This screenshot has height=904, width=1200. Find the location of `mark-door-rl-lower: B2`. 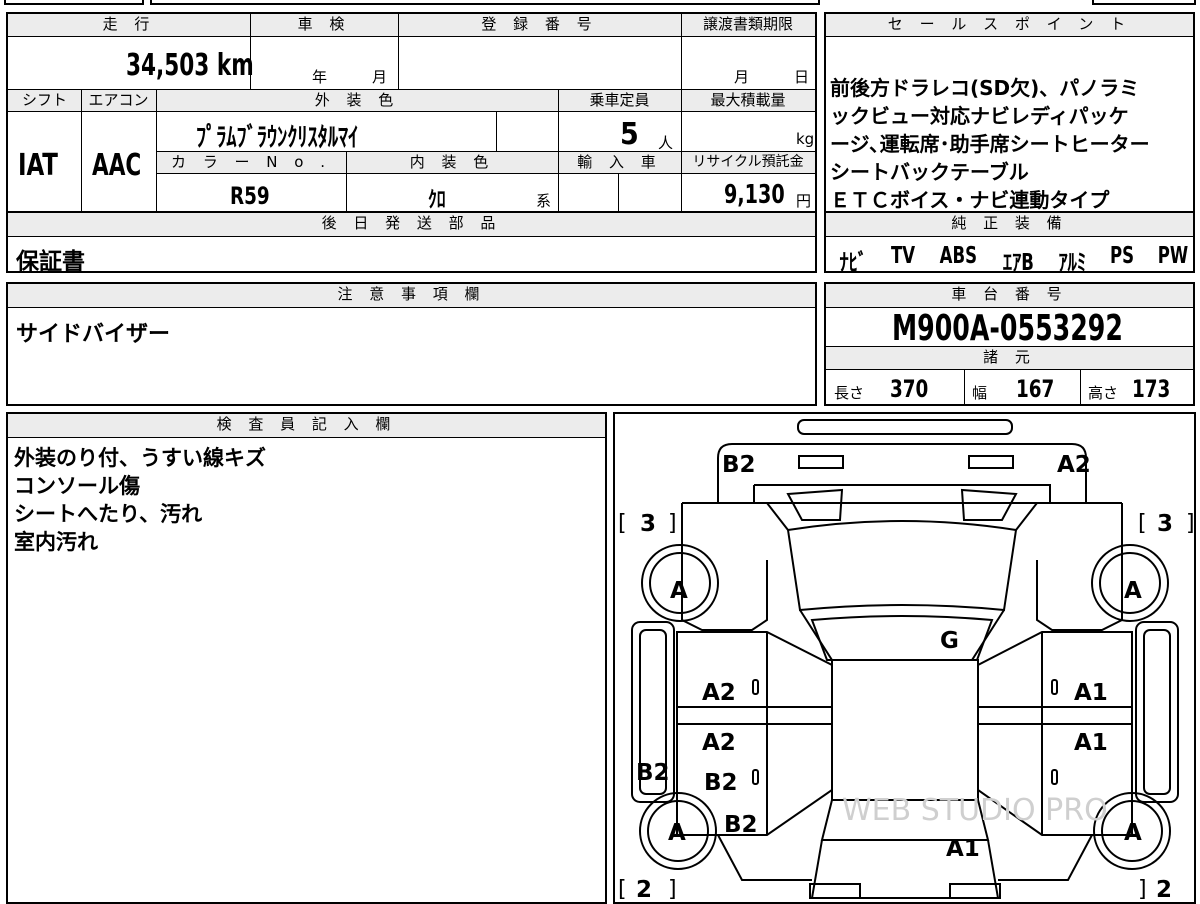

mark-door-rl-lower: B2 is located at coordinates (721, 783).